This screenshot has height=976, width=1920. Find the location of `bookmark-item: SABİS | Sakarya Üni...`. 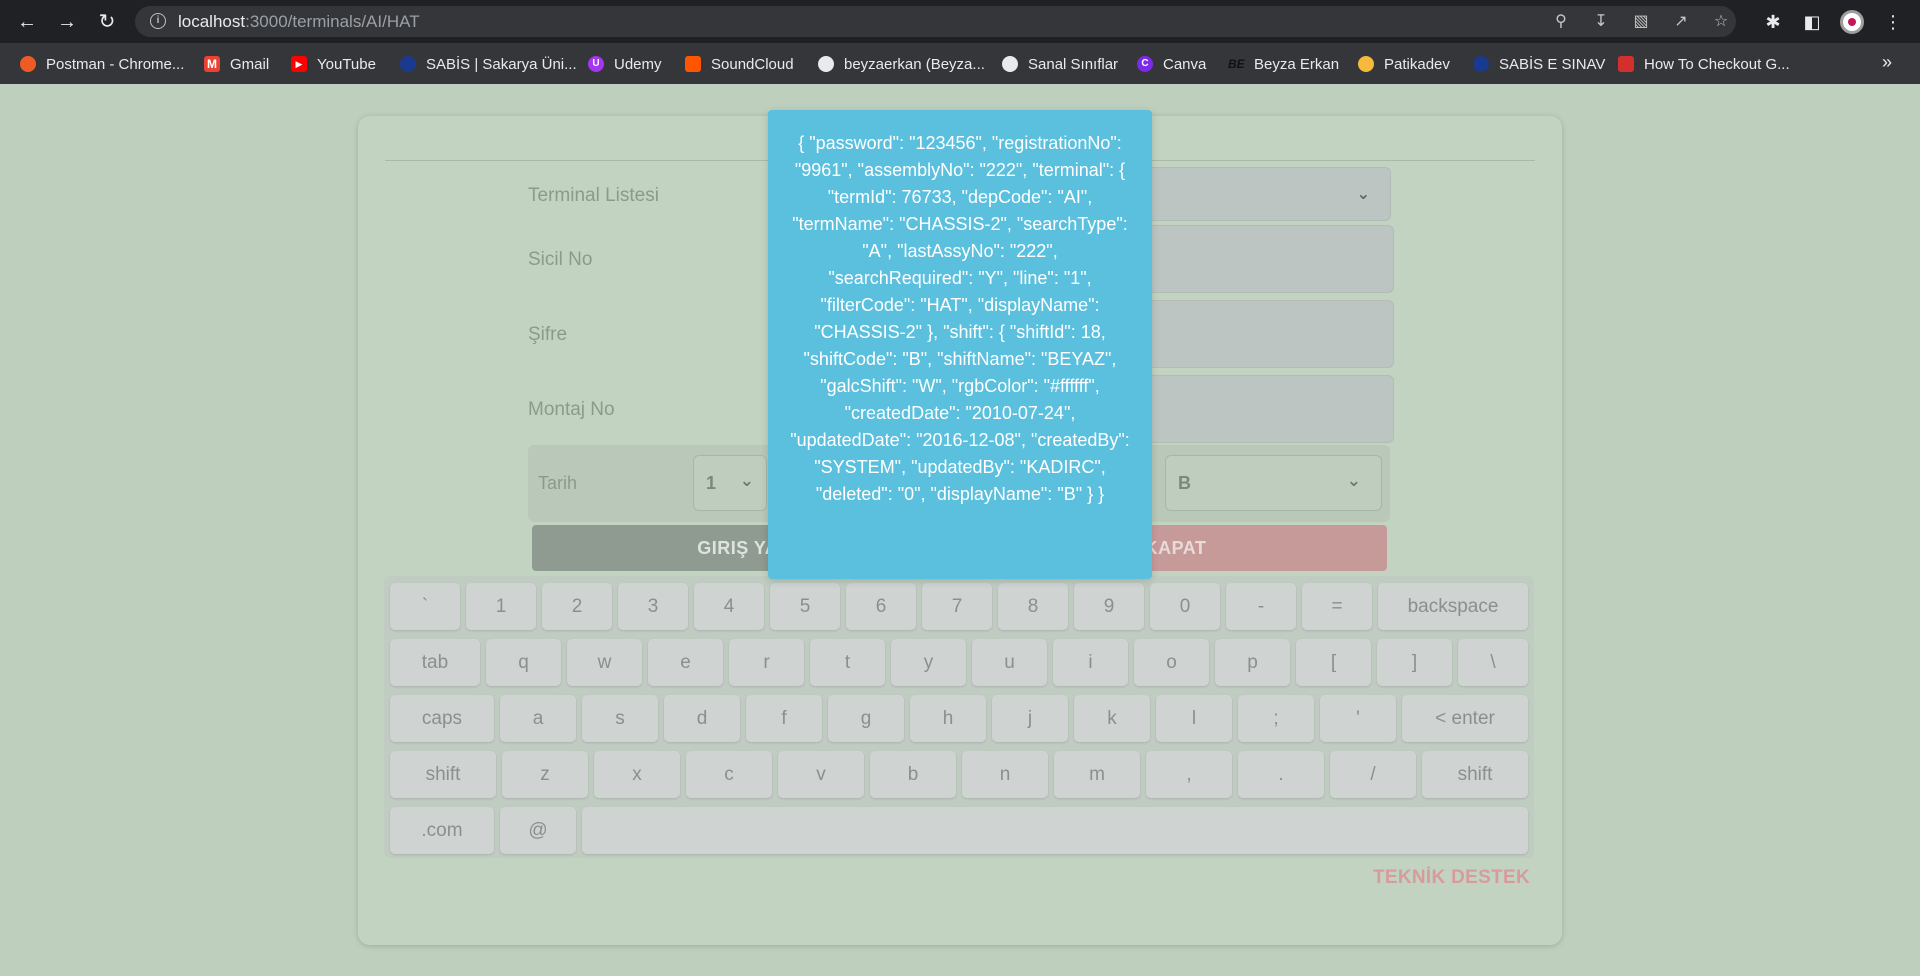

bookmark-item: SABİS | Sakarya Üni... is located at coordinates (488, 64).